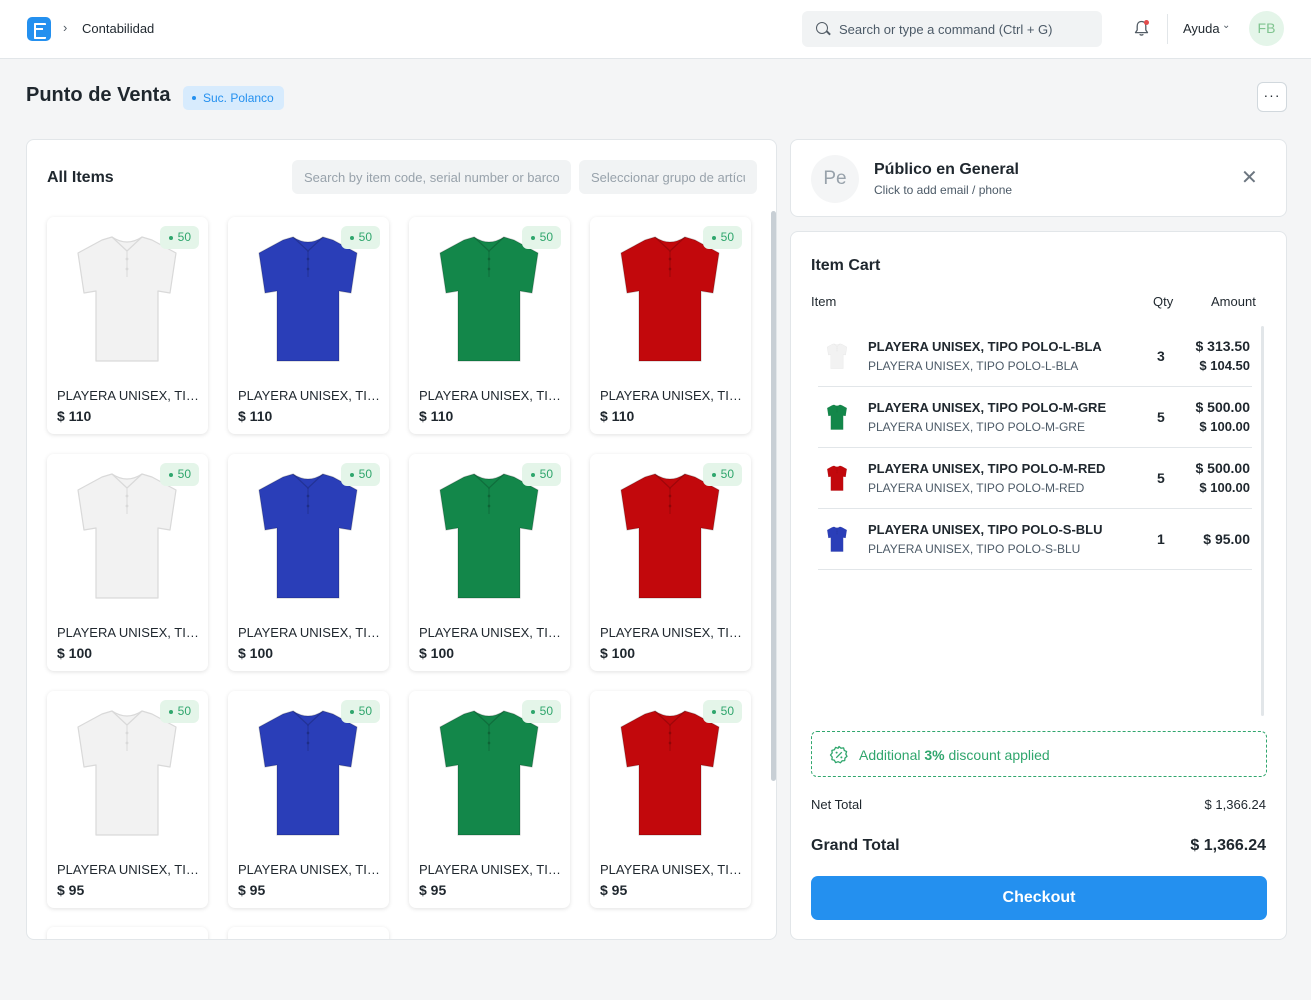 This screenshot has width=1311, height=1000. I want to click on chevron-down-icon: ⌄, so click(1226, 25).